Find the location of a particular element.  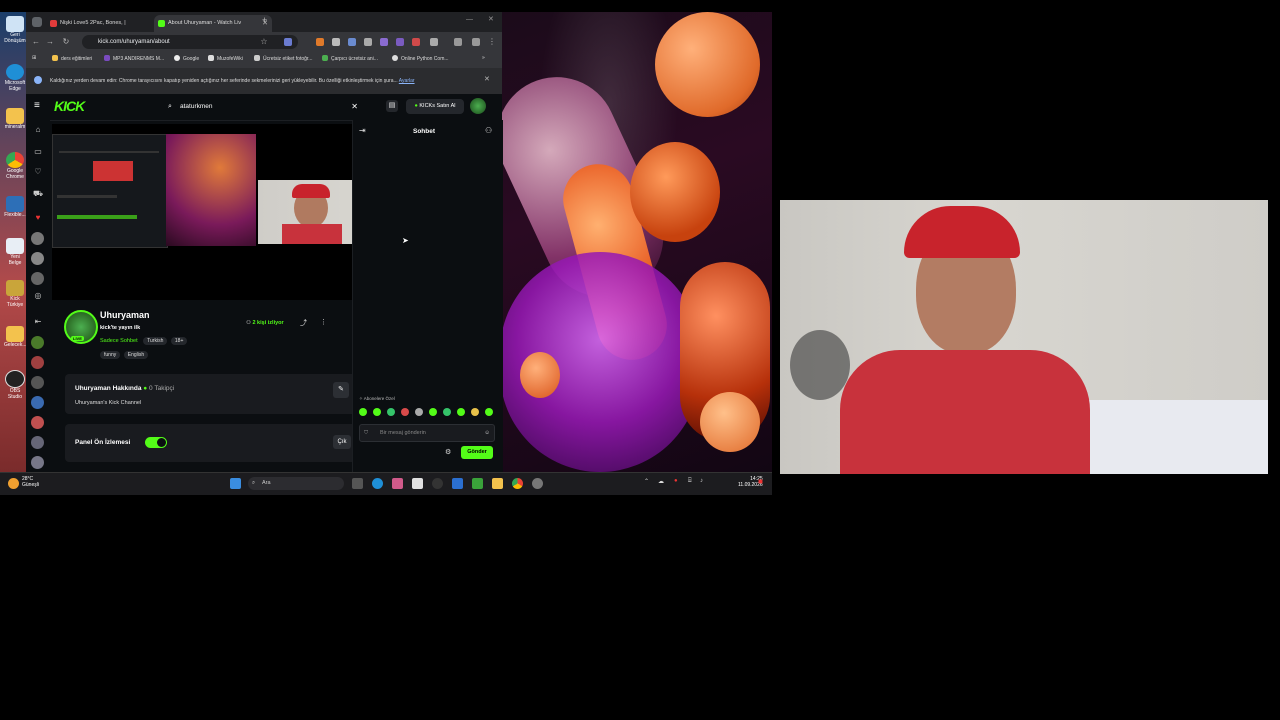

chat-input: ⛉ Bir mesaj gönderin ☺ is located at coordinates (427, 433).